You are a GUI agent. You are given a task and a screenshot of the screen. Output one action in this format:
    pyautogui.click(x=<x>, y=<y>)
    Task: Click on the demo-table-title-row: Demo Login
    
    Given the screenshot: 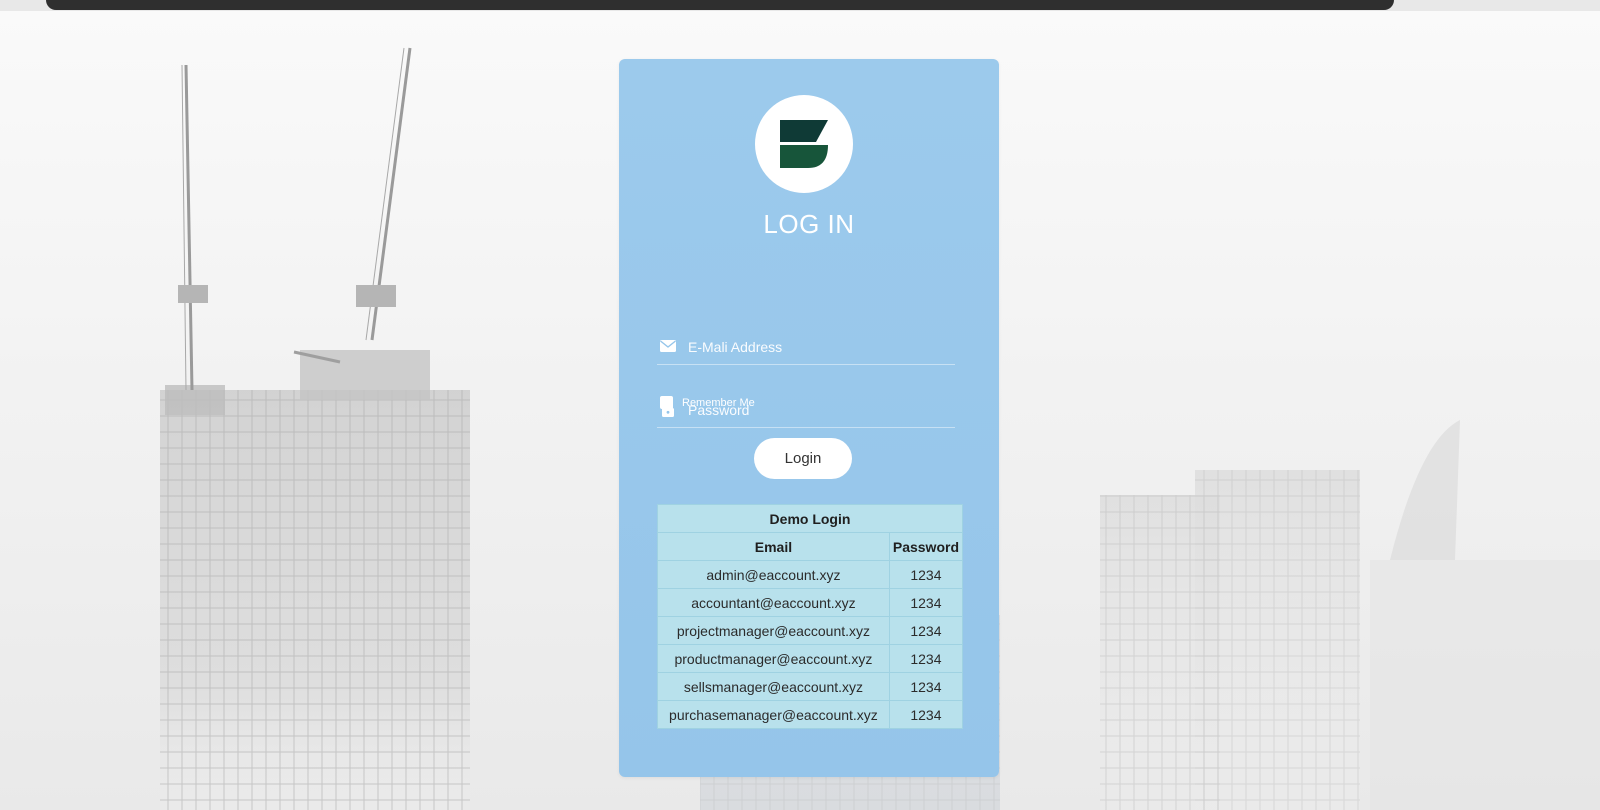 What is the action you would take?
    pyautogui.click(x=810, y=518)
    